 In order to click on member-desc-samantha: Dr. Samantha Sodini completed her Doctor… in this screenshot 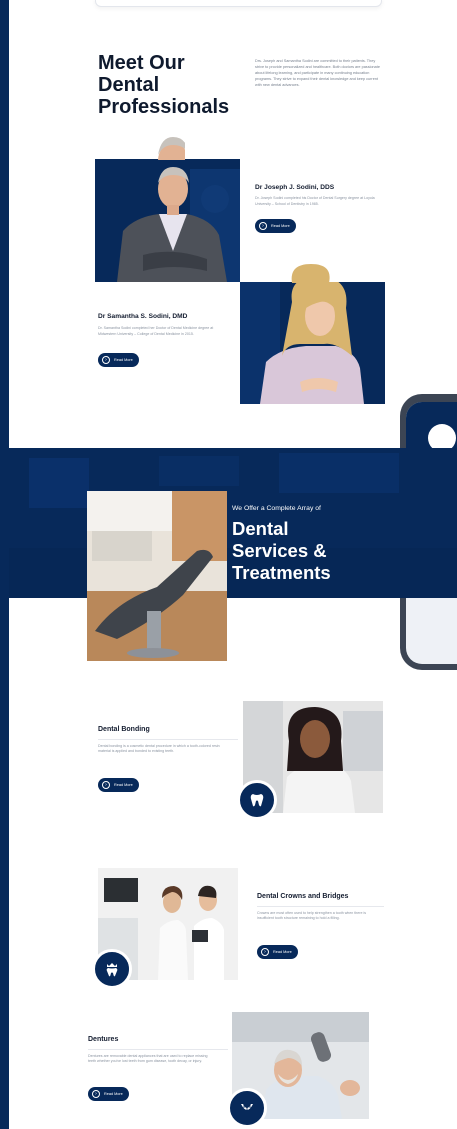, I will do `click(156, 331)`.